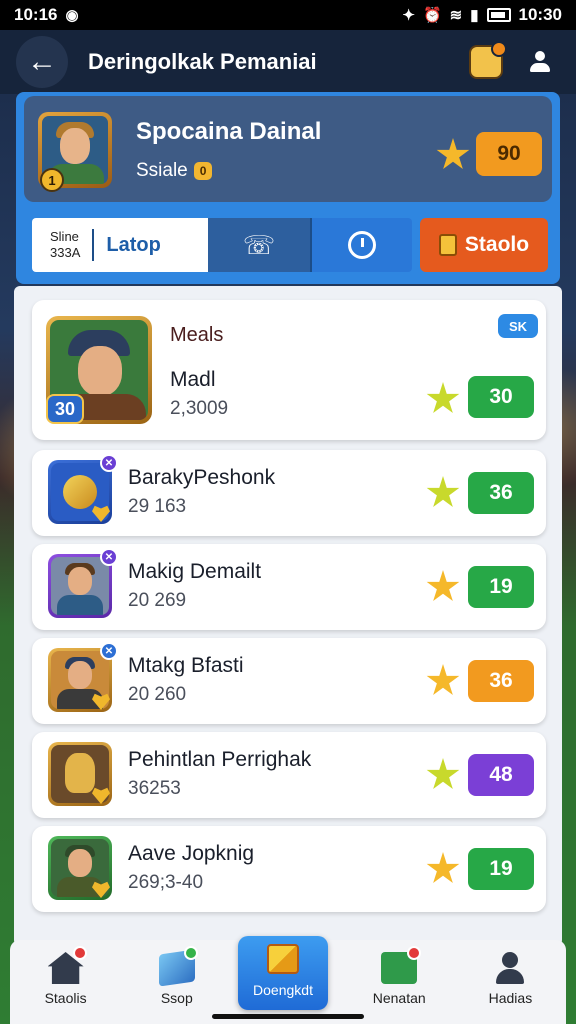  What do you see at coordinates (191, 853) in the screenshot?
I see `list-item-name: Aave Jopknig` at bounding box center [191, 853].